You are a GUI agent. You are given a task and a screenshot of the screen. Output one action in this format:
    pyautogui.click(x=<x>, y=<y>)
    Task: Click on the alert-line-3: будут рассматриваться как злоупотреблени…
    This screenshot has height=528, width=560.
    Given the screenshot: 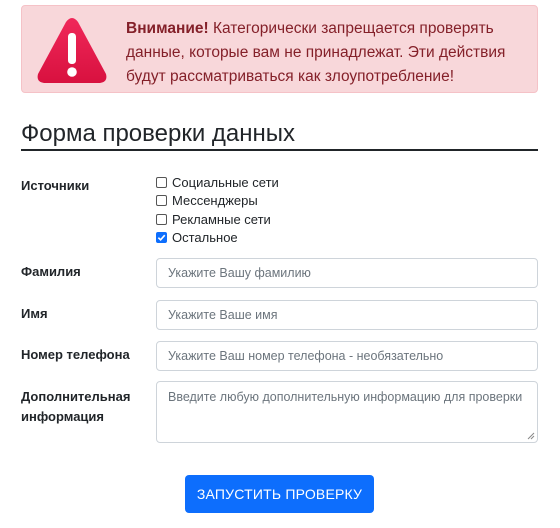 What is the action you would take?
    pyautogui.click(x=290, y=76)
    